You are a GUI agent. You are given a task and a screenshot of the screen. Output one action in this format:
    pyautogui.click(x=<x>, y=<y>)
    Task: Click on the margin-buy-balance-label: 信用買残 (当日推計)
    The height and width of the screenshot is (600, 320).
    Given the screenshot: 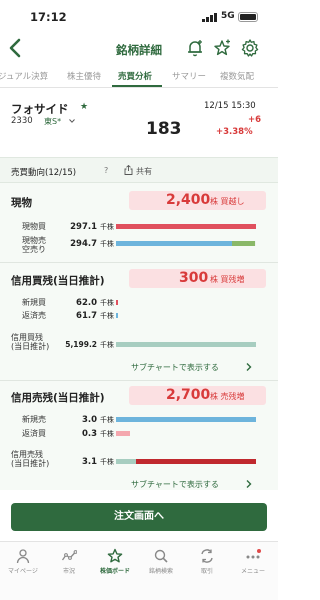 What is the action you would take?
    pyautogui.click(x=30, y=342)
    